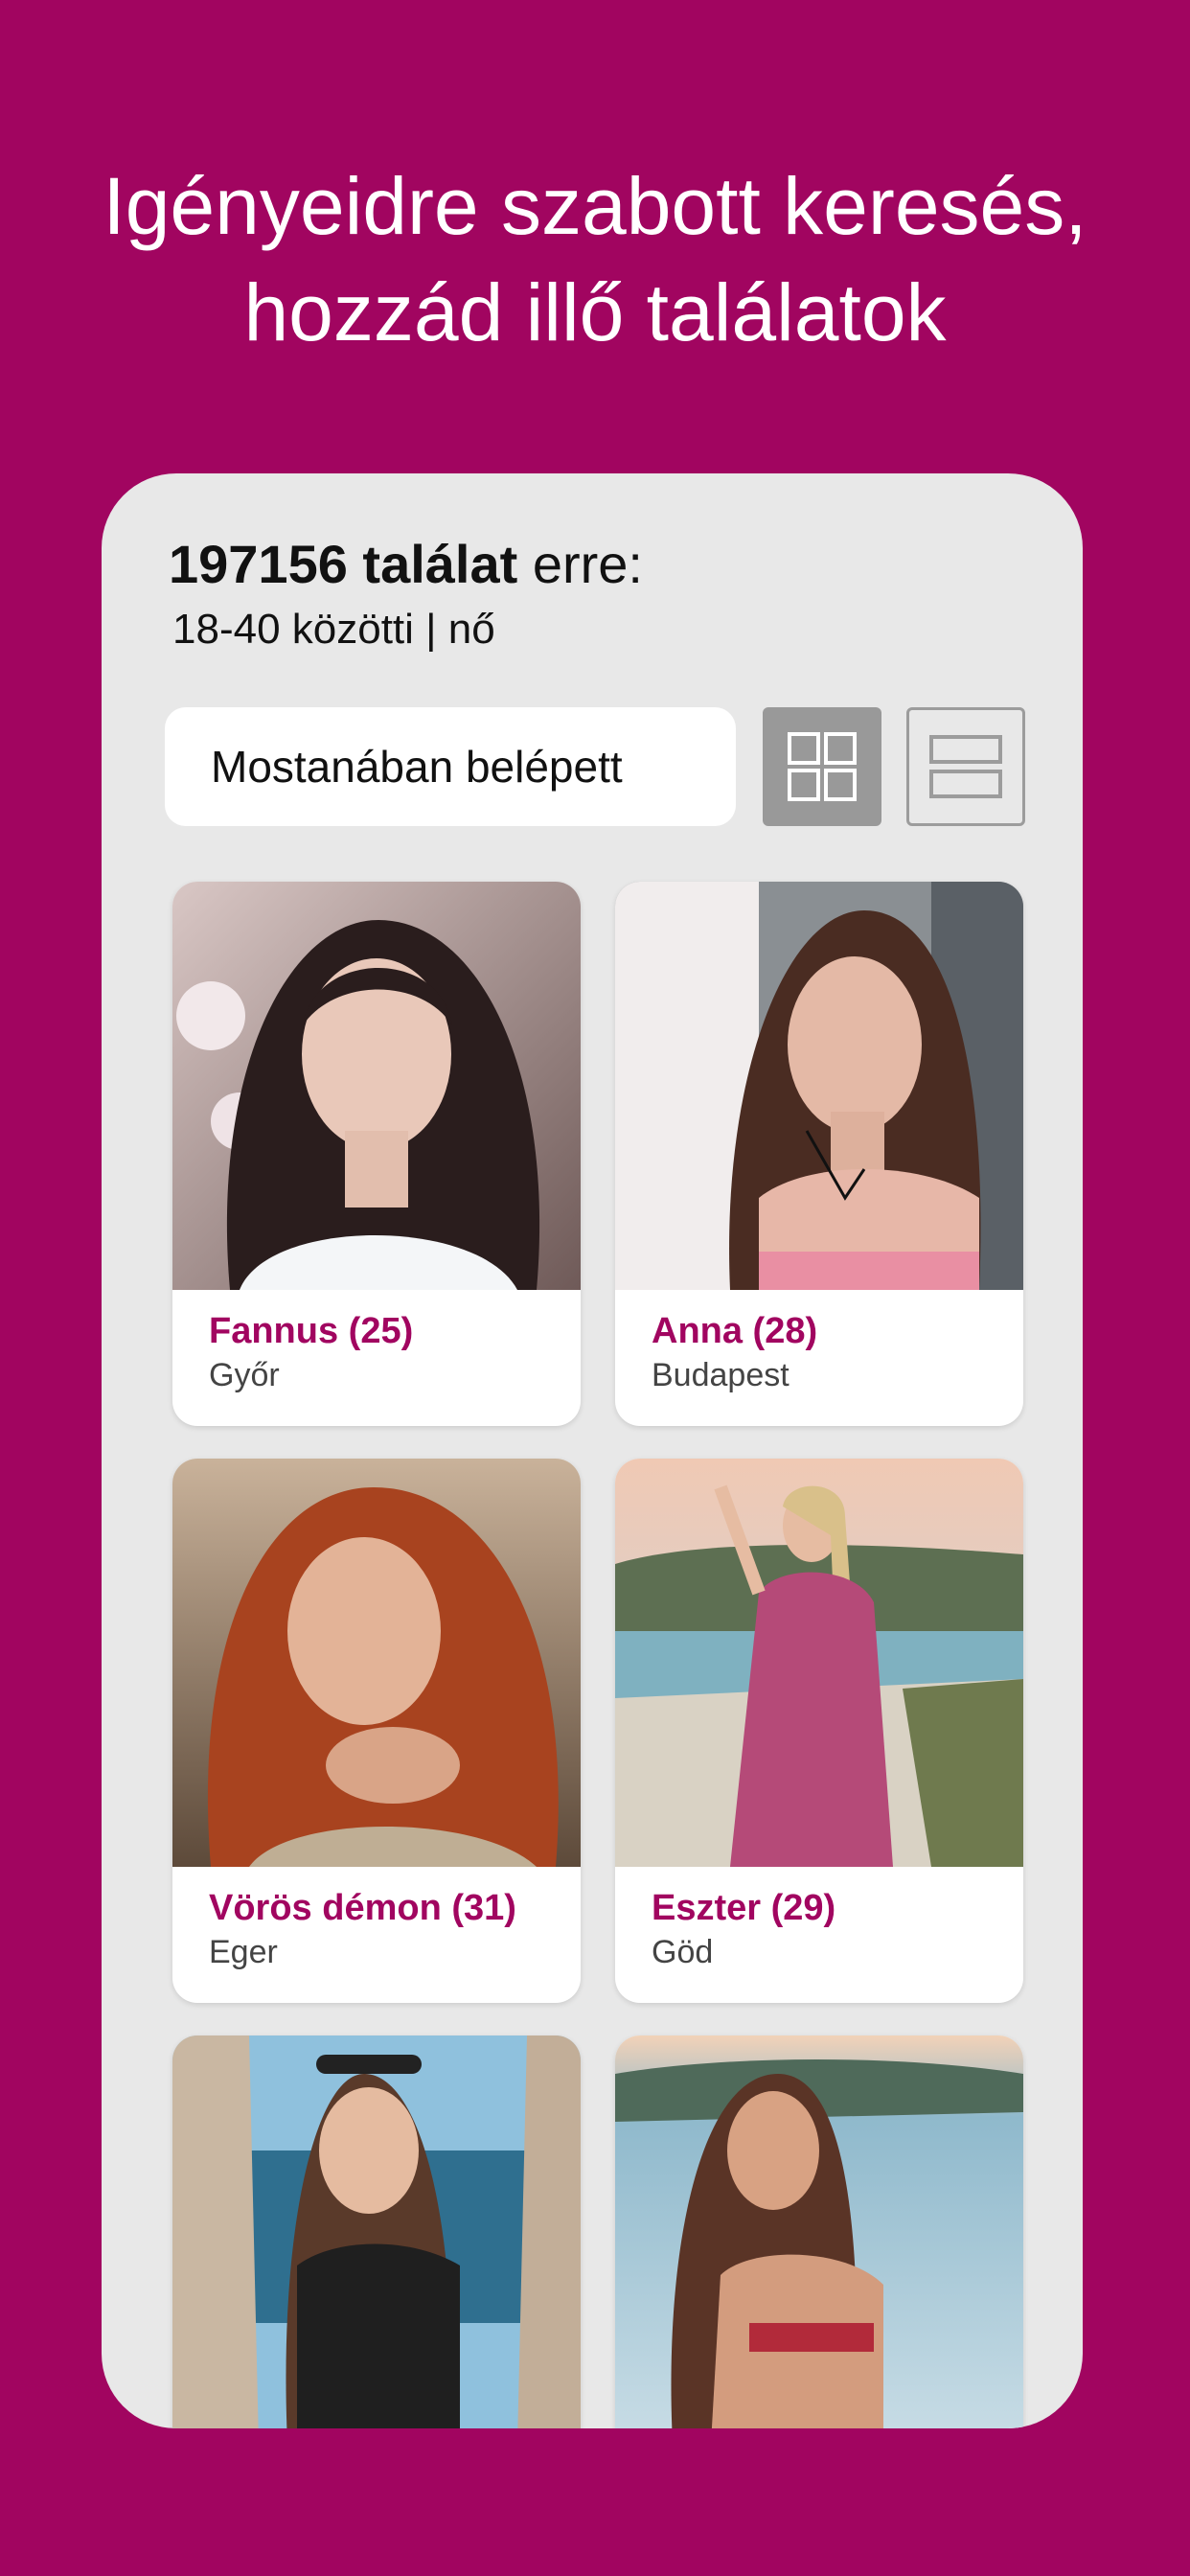 The height and width of the screenshot is (2576, 1190). I want to click on grid-view-icon, so click(823, 766).